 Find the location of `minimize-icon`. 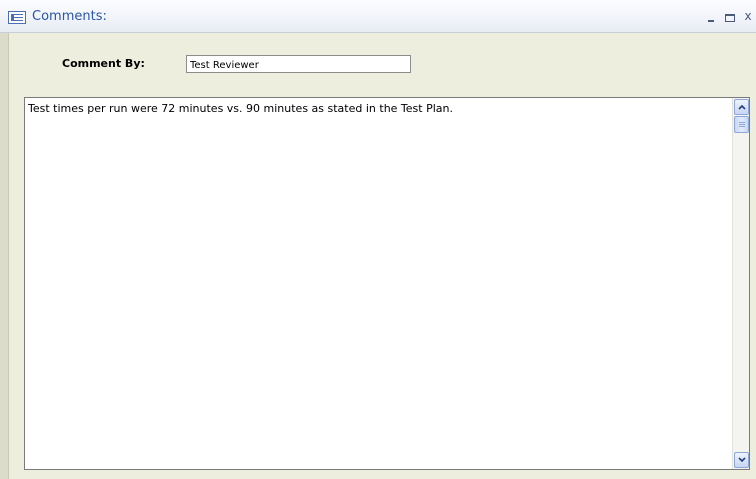

minimize-icon is located at coordinates (711, 21).